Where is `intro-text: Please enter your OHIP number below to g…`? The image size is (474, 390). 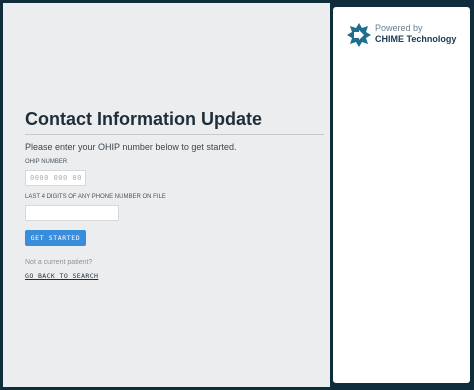
intro-text: Please enter your OHIP number below to g… is located at coordinates (131, 147).